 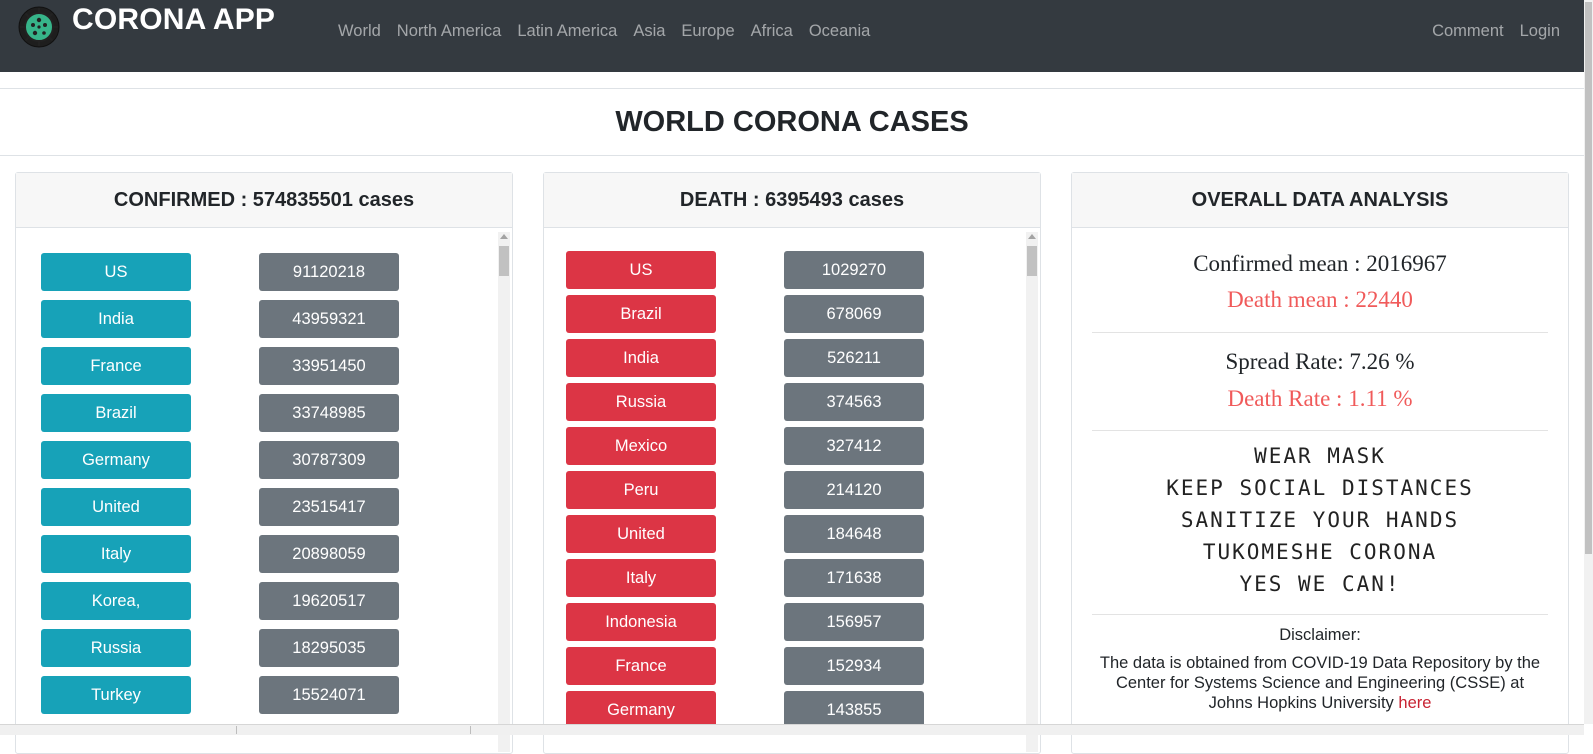 What do you see at coordinates (1032, 492) in the screenshot?
I see `death-scrollbar` at bounding box center [1032, 492].